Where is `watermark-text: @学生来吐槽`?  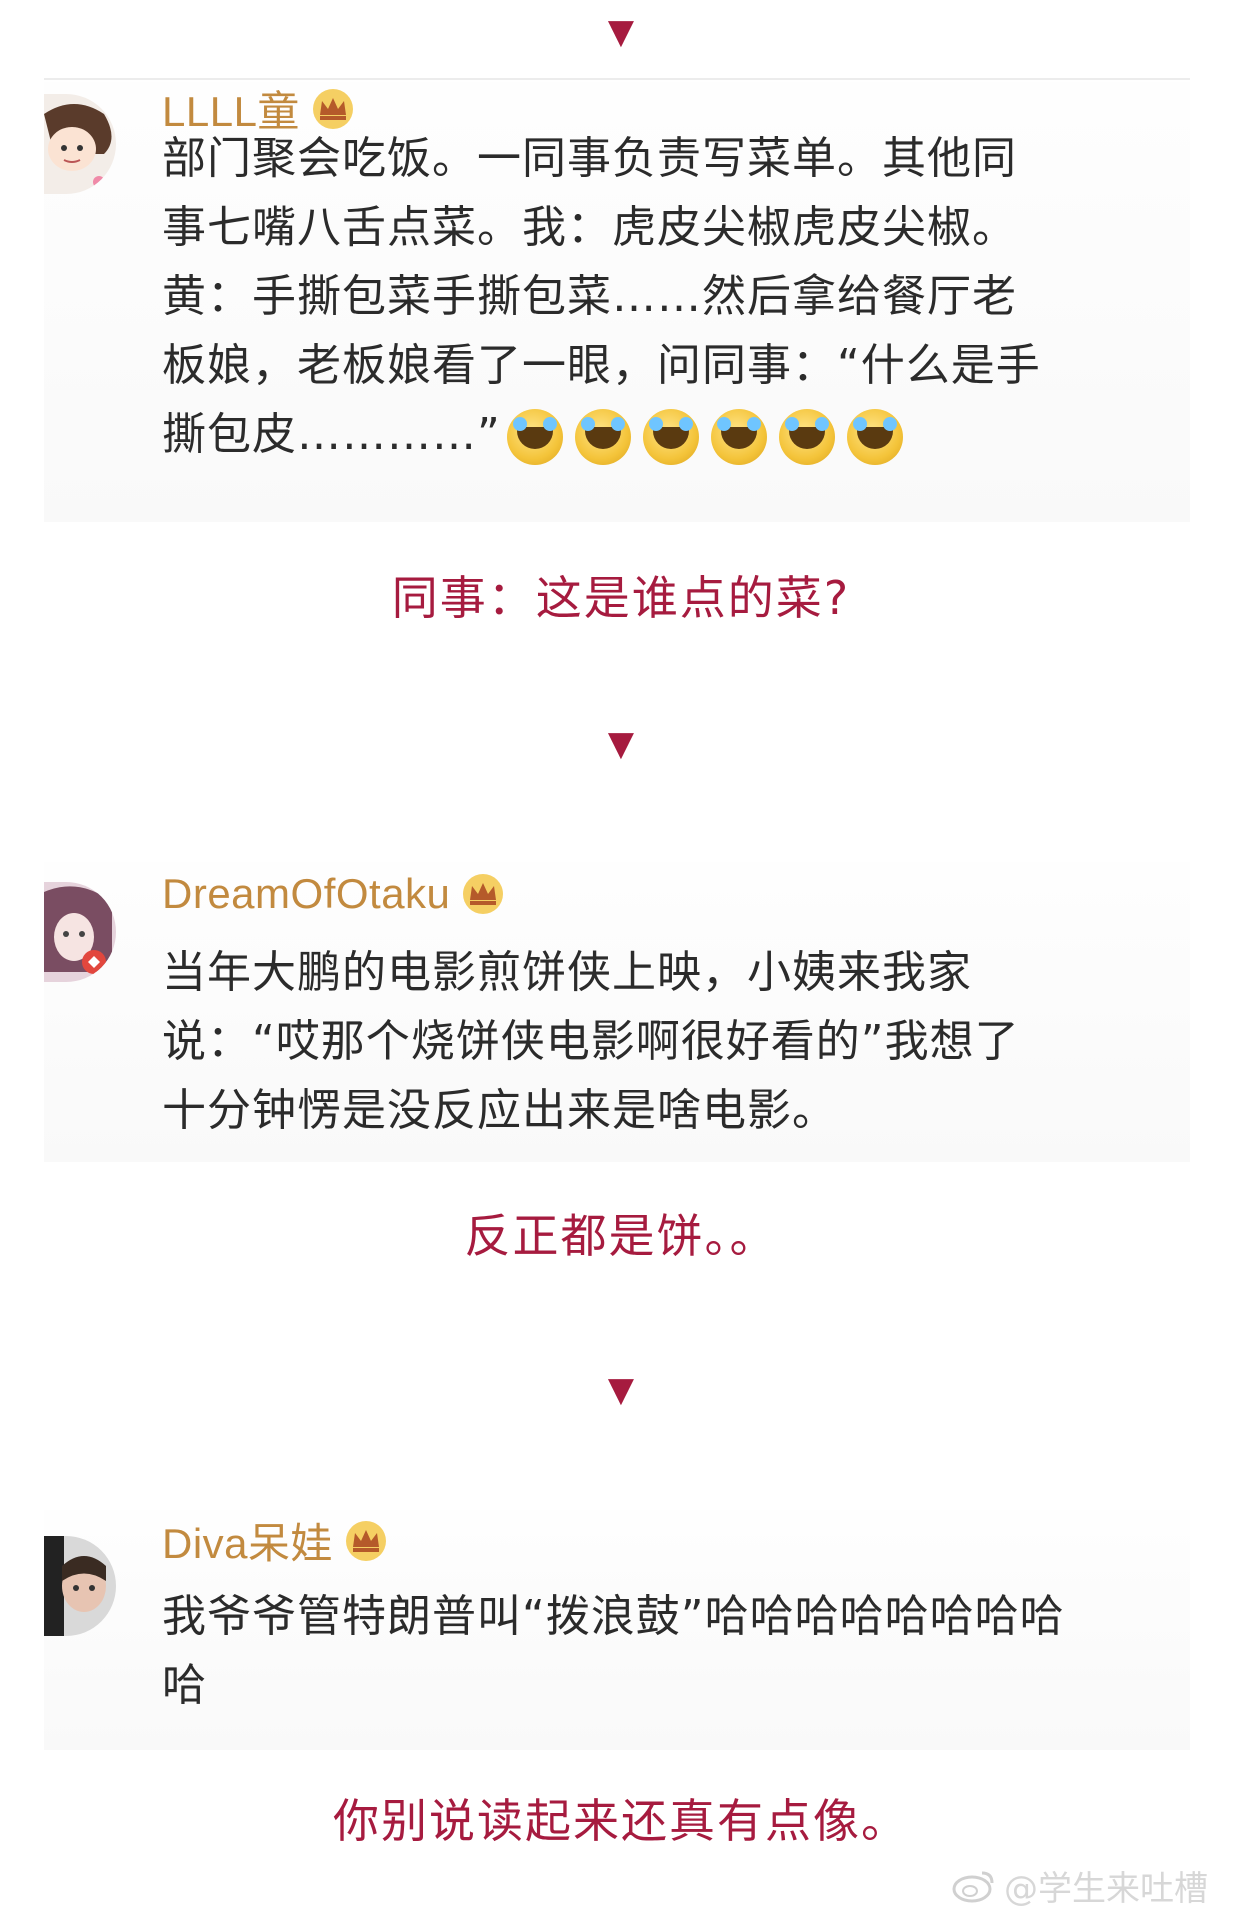 watermark-text: @学生来吐槽 is located at coordinates (1106, 1889).